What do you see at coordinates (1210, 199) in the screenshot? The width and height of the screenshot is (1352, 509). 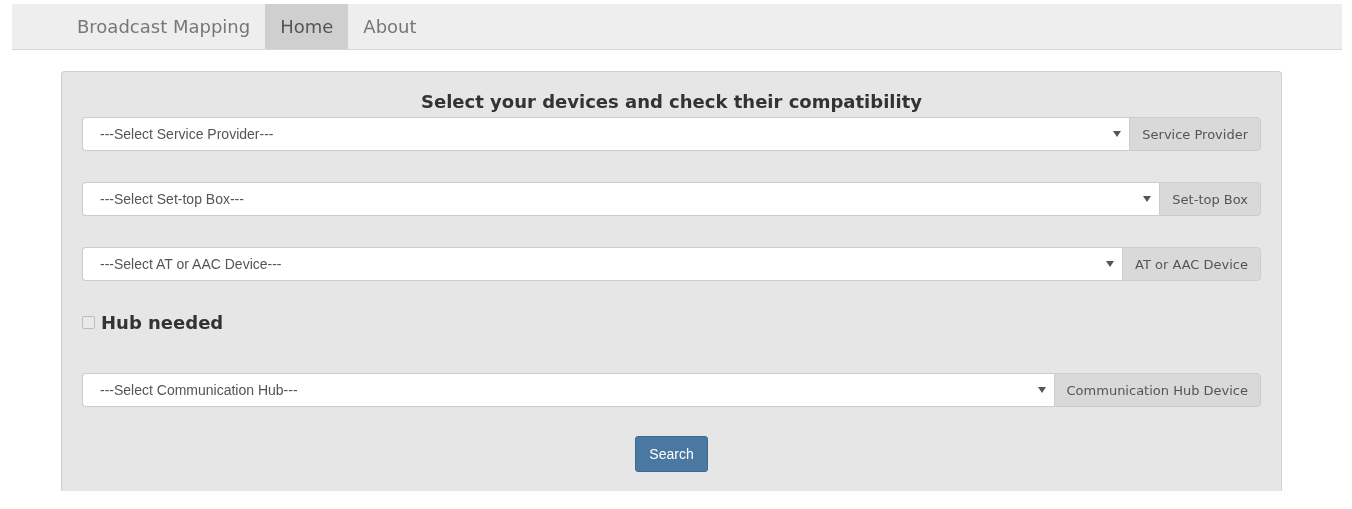 I see `field-label: Set-top Box` at bounding box center [1210, 199].